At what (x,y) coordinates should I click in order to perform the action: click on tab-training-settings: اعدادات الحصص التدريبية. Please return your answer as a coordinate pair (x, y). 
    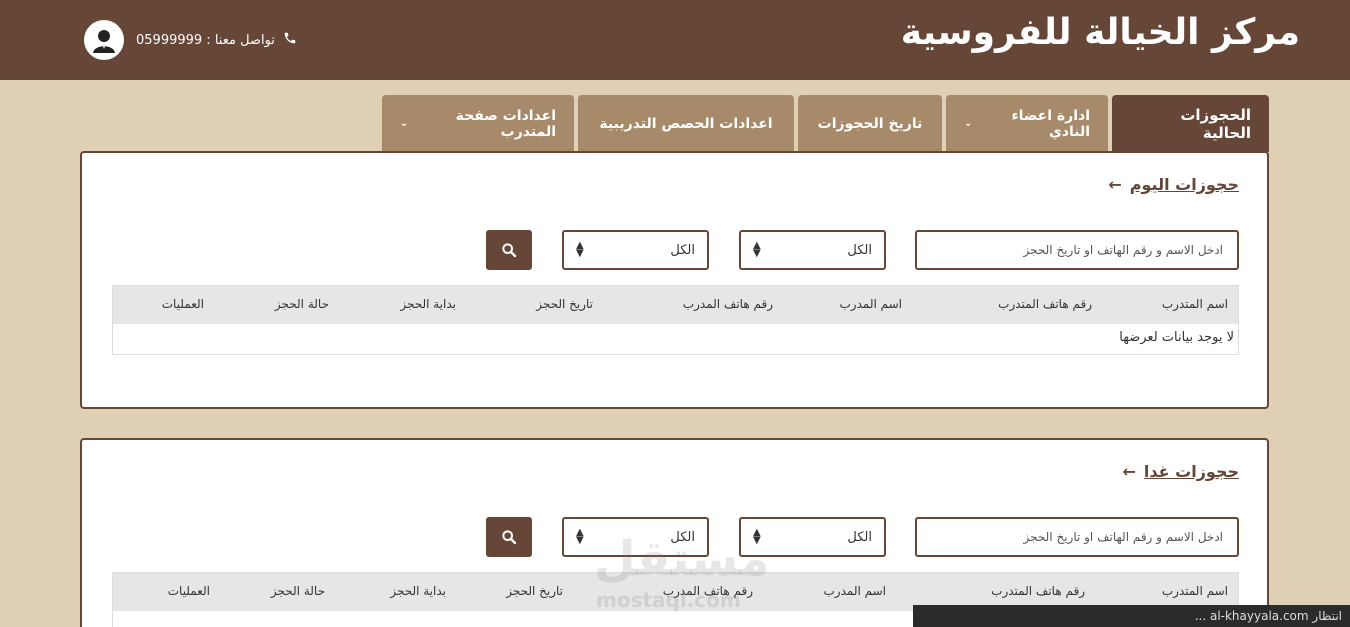
    Looking at the image, I should click on (686, 123).